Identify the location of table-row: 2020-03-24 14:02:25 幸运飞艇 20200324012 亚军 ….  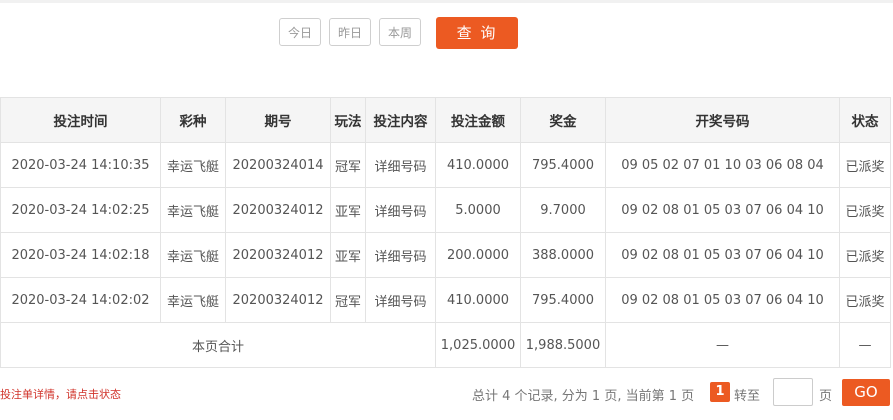
(445, 210).